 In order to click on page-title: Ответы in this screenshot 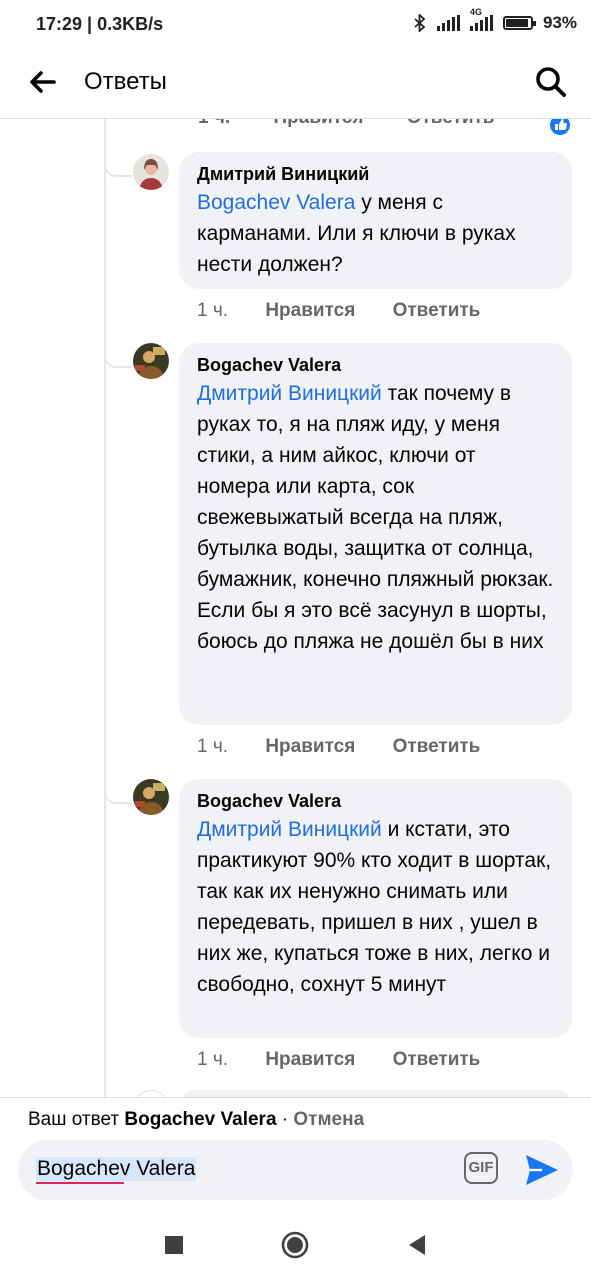, I will do `click(125, 81)`.